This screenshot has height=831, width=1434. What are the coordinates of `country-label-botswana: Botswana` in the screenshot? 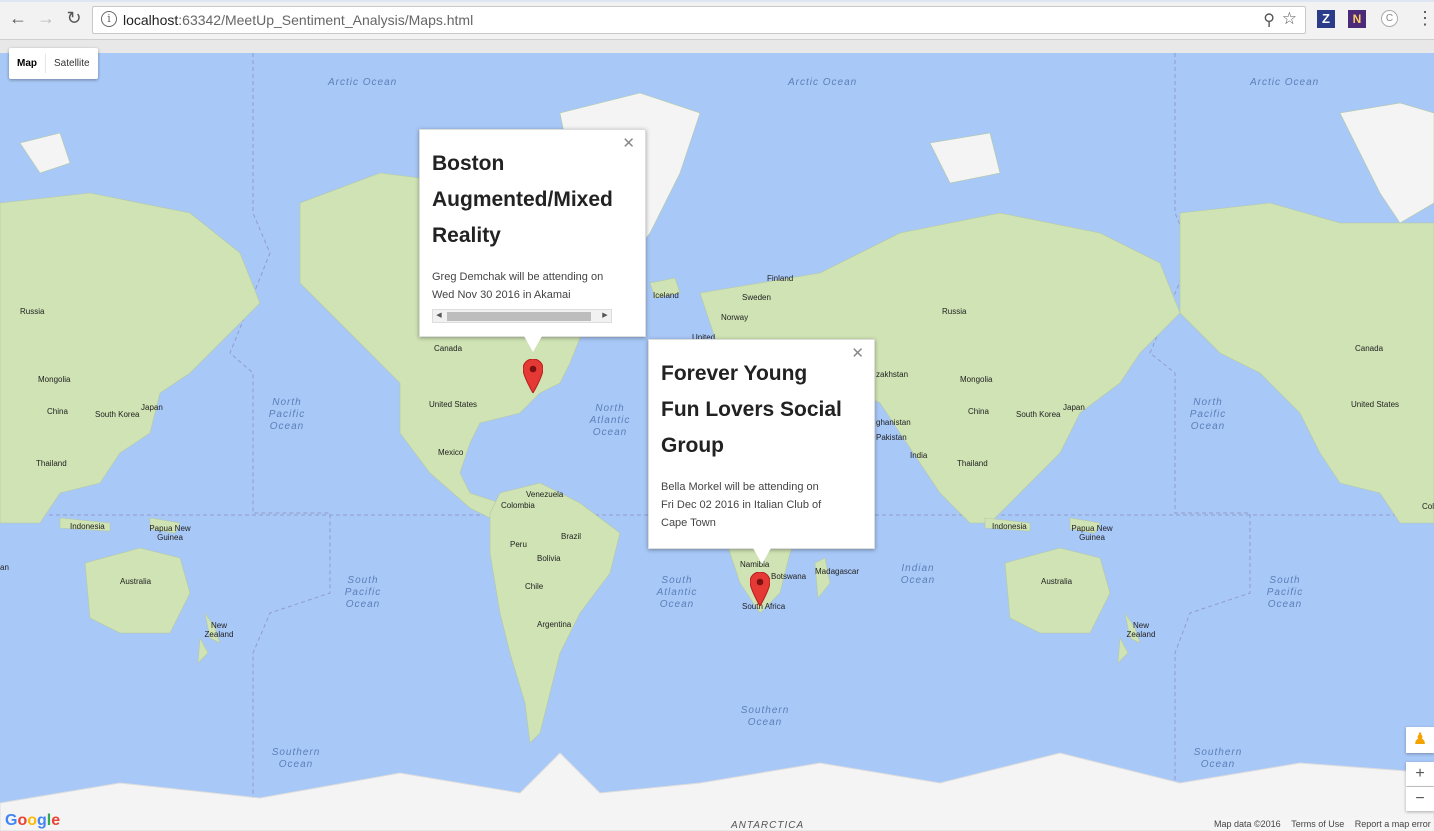 It's located at (789, 576).